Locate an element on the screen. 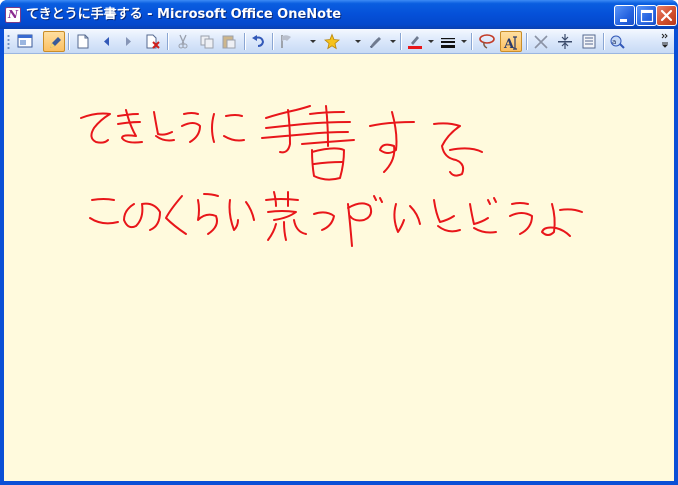 The width and height of the screenshot is (678, 485). pen-dropdown-arrow is located at coordinates (393, 41).